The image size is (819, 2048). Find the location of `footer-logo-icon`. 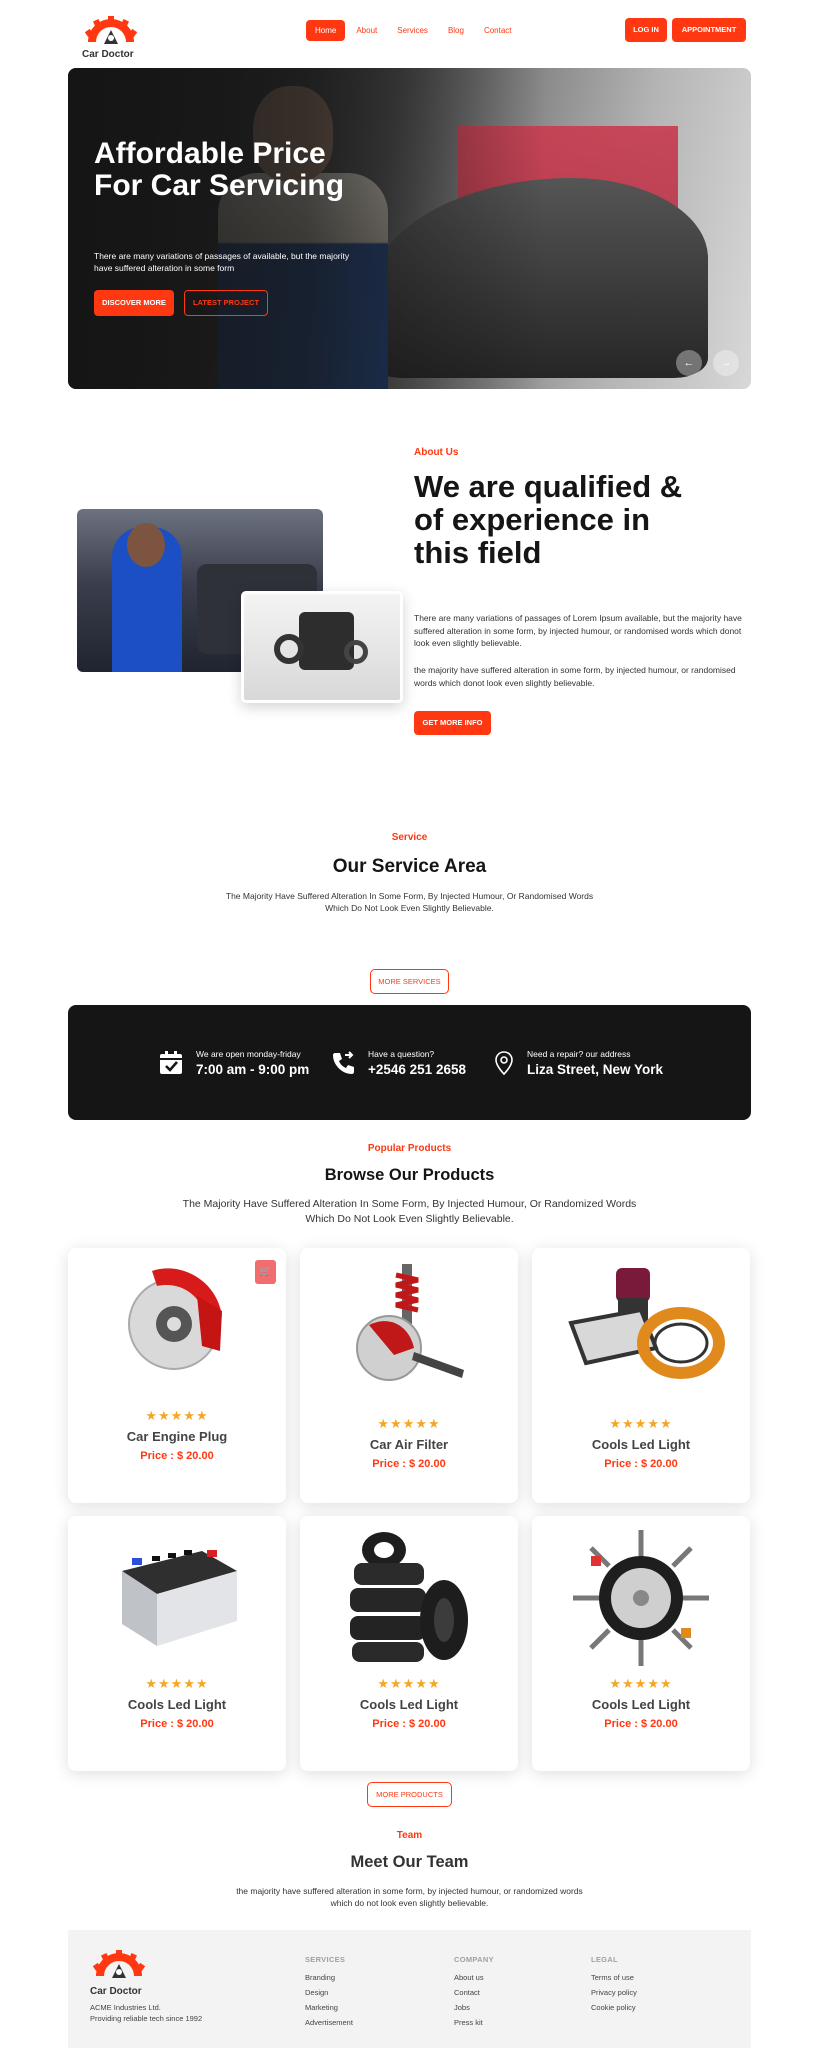

footer-logo-icon is located at coordinates (119, 1964).